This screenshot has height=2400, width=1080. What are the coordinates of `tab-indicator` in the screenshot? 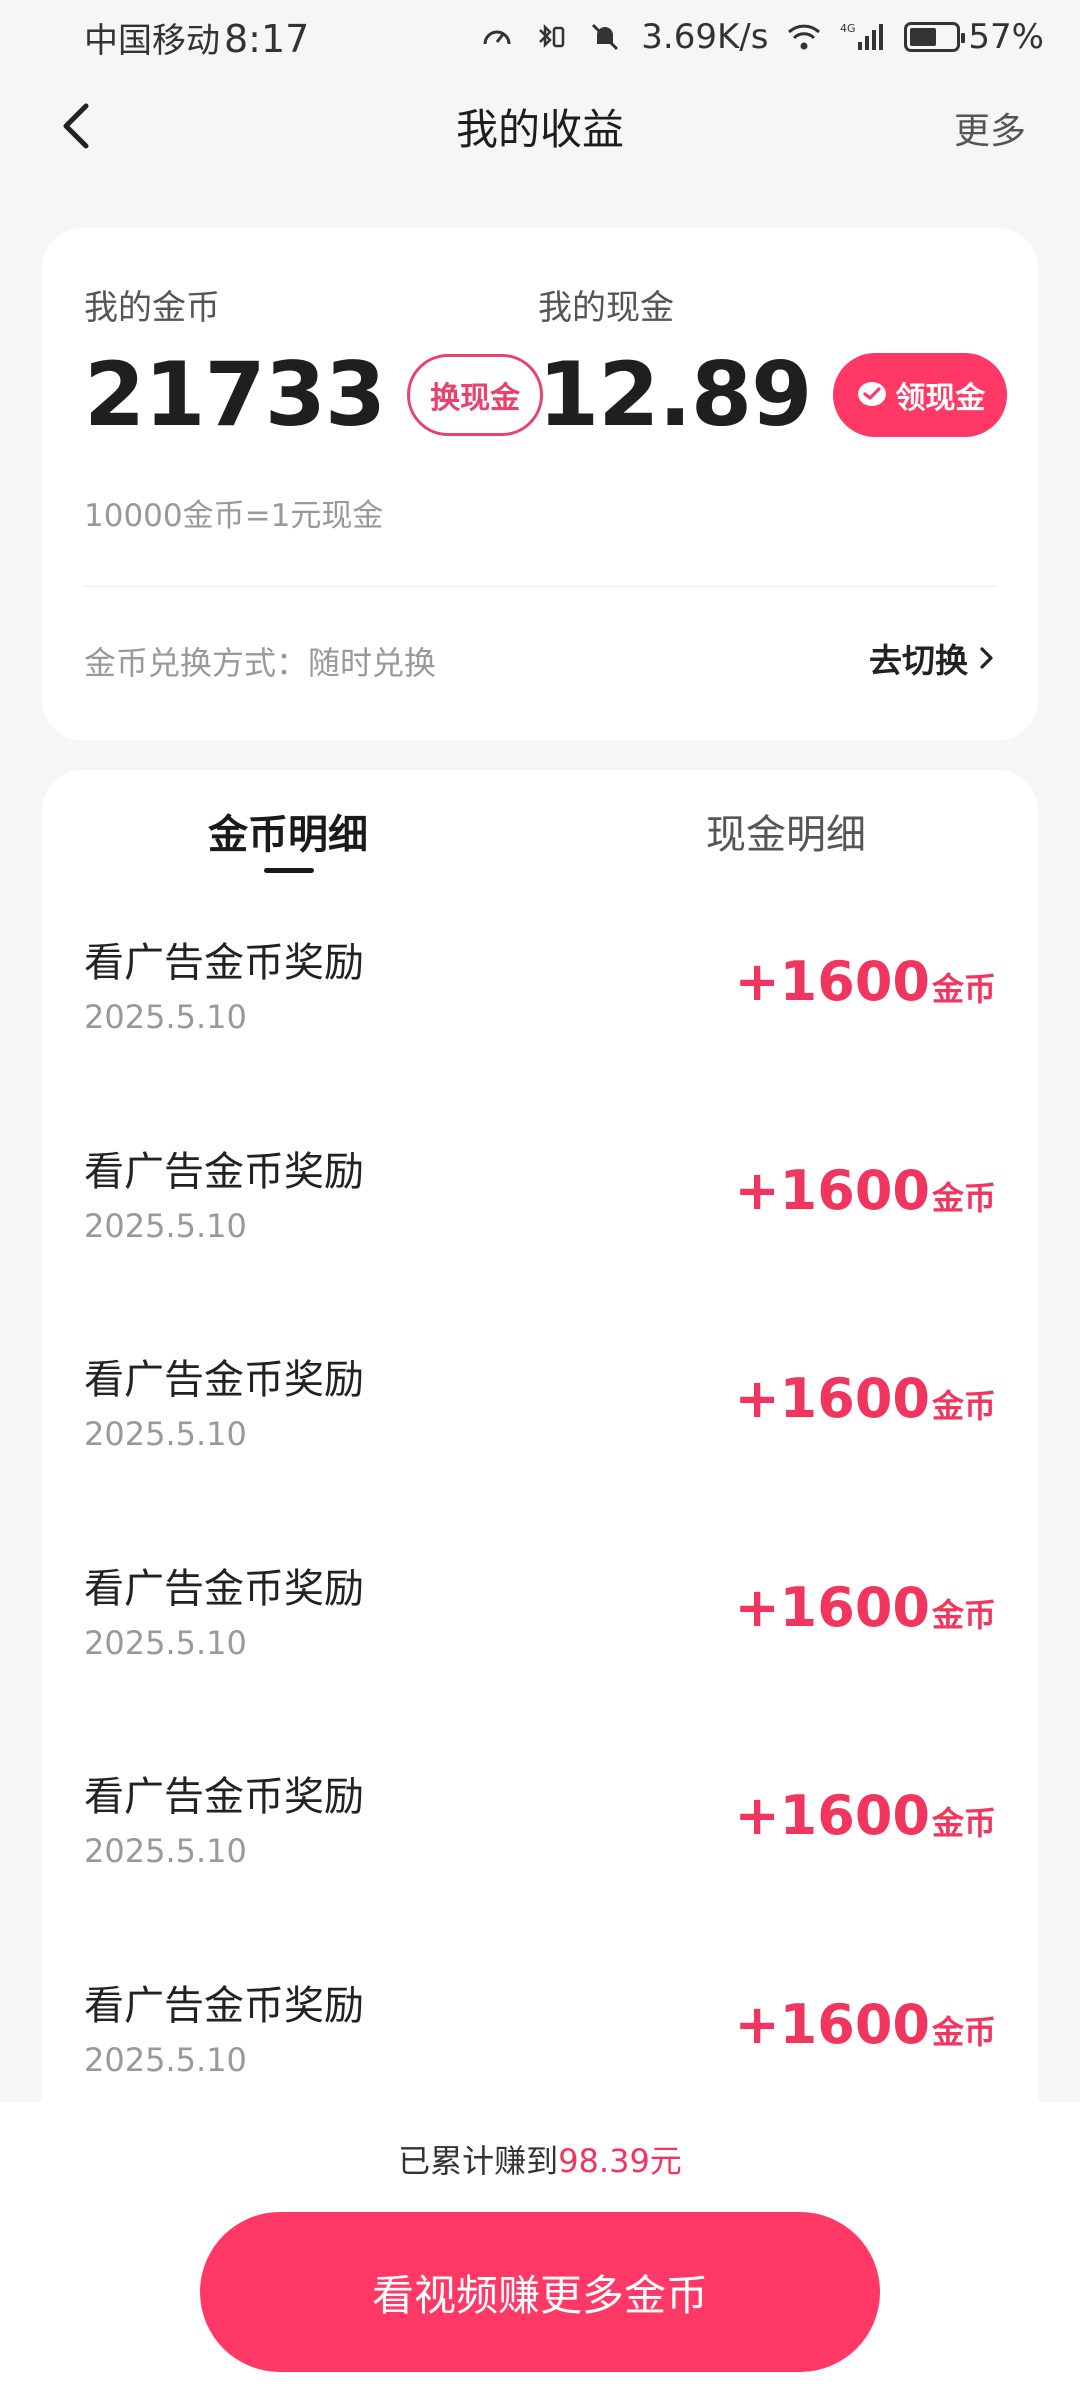 It's located at (289, 870).